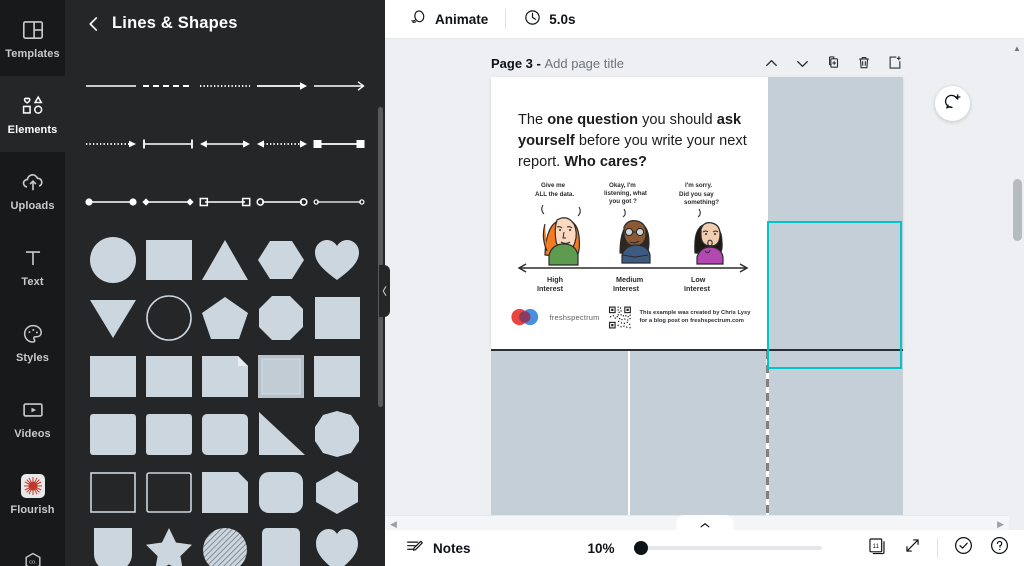  I want to click on panel-collapse-handle, so click(384, 291).